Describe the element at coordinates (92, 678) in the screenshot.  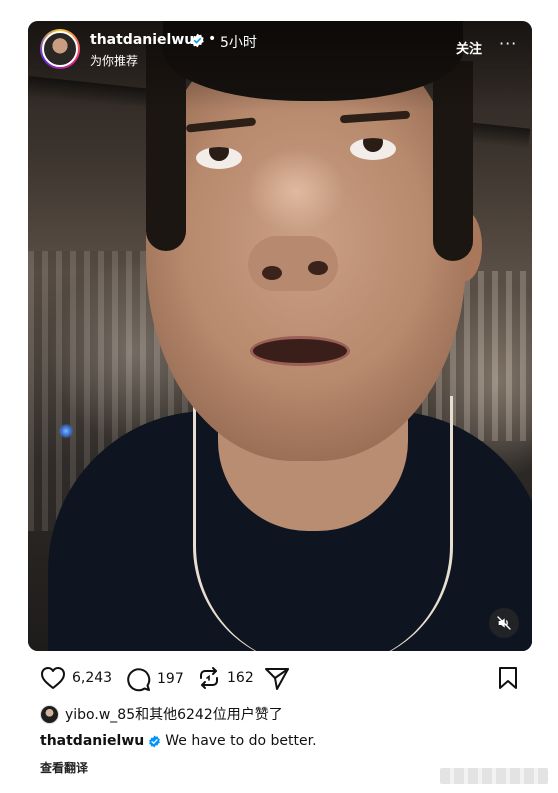
I see `like-count: 6,243` at that location.